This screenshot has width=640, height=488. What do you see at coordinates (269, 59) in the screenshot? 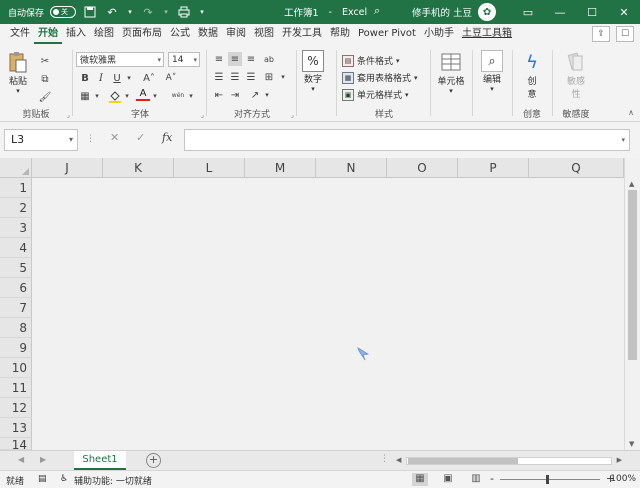
I see `wrap-text-button: ab` at bounding box center [269, 59].